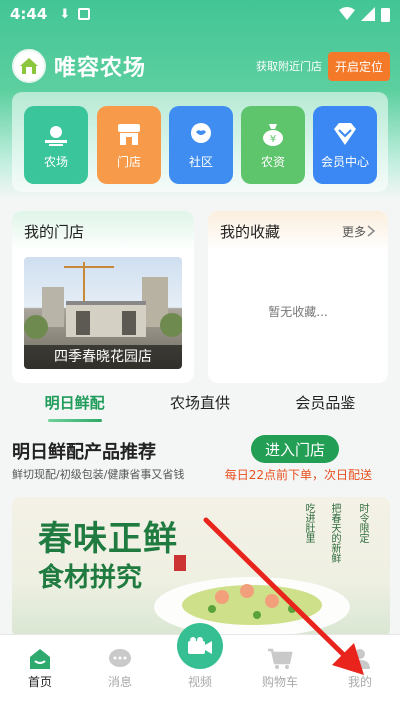 This screenshot has width=400, height=711. What do you see at coordinates (298, 231) in the screenshot?
I see `favorites-header: 我的收藏 更多` at bounding box center [298, 231].